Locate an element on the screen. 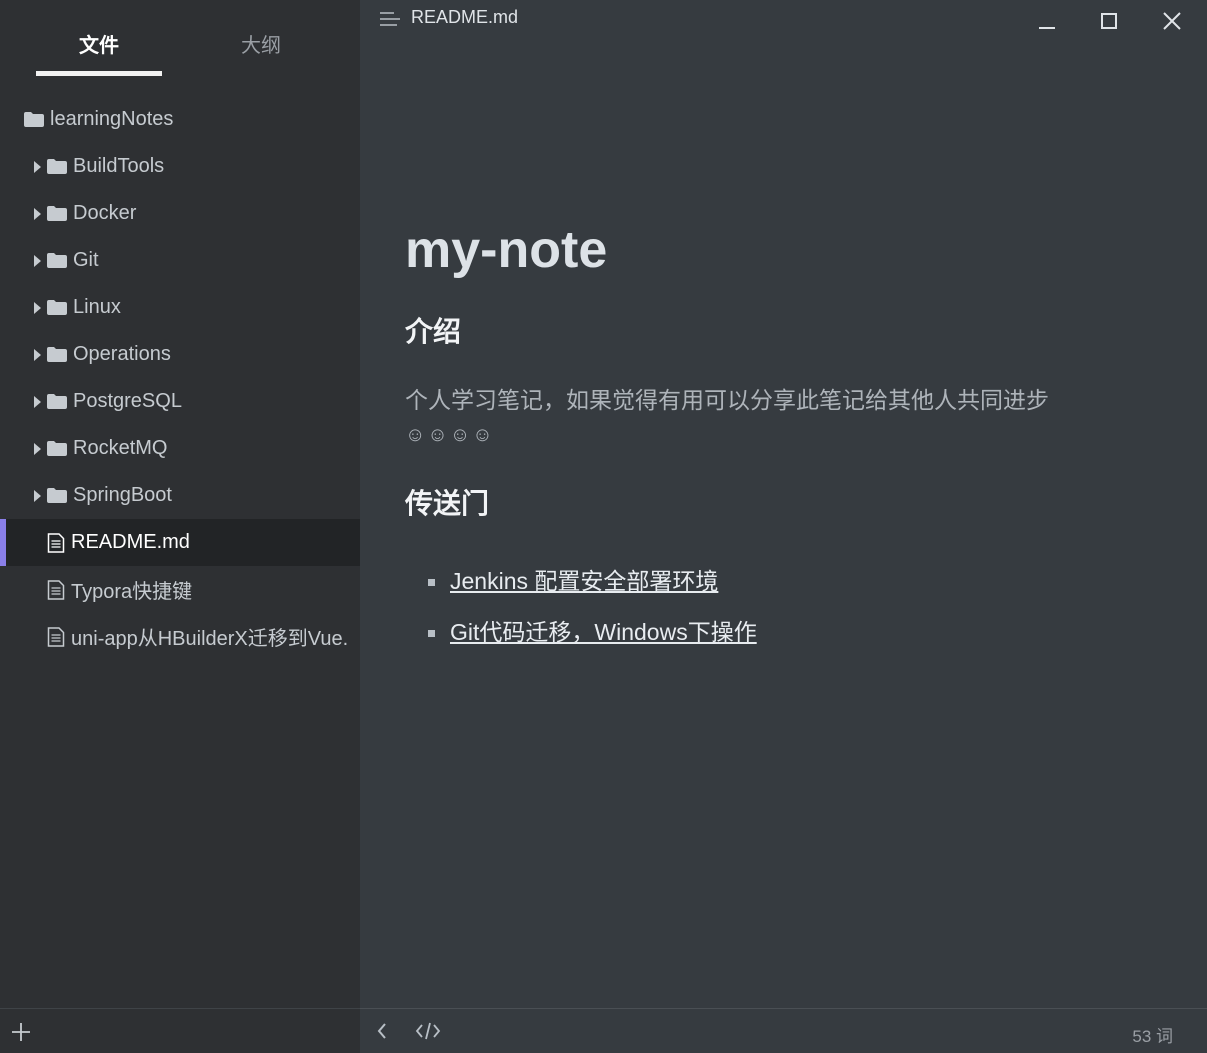  tree-root-learningnotes: learningNotes is located at coordinates (180, 119).